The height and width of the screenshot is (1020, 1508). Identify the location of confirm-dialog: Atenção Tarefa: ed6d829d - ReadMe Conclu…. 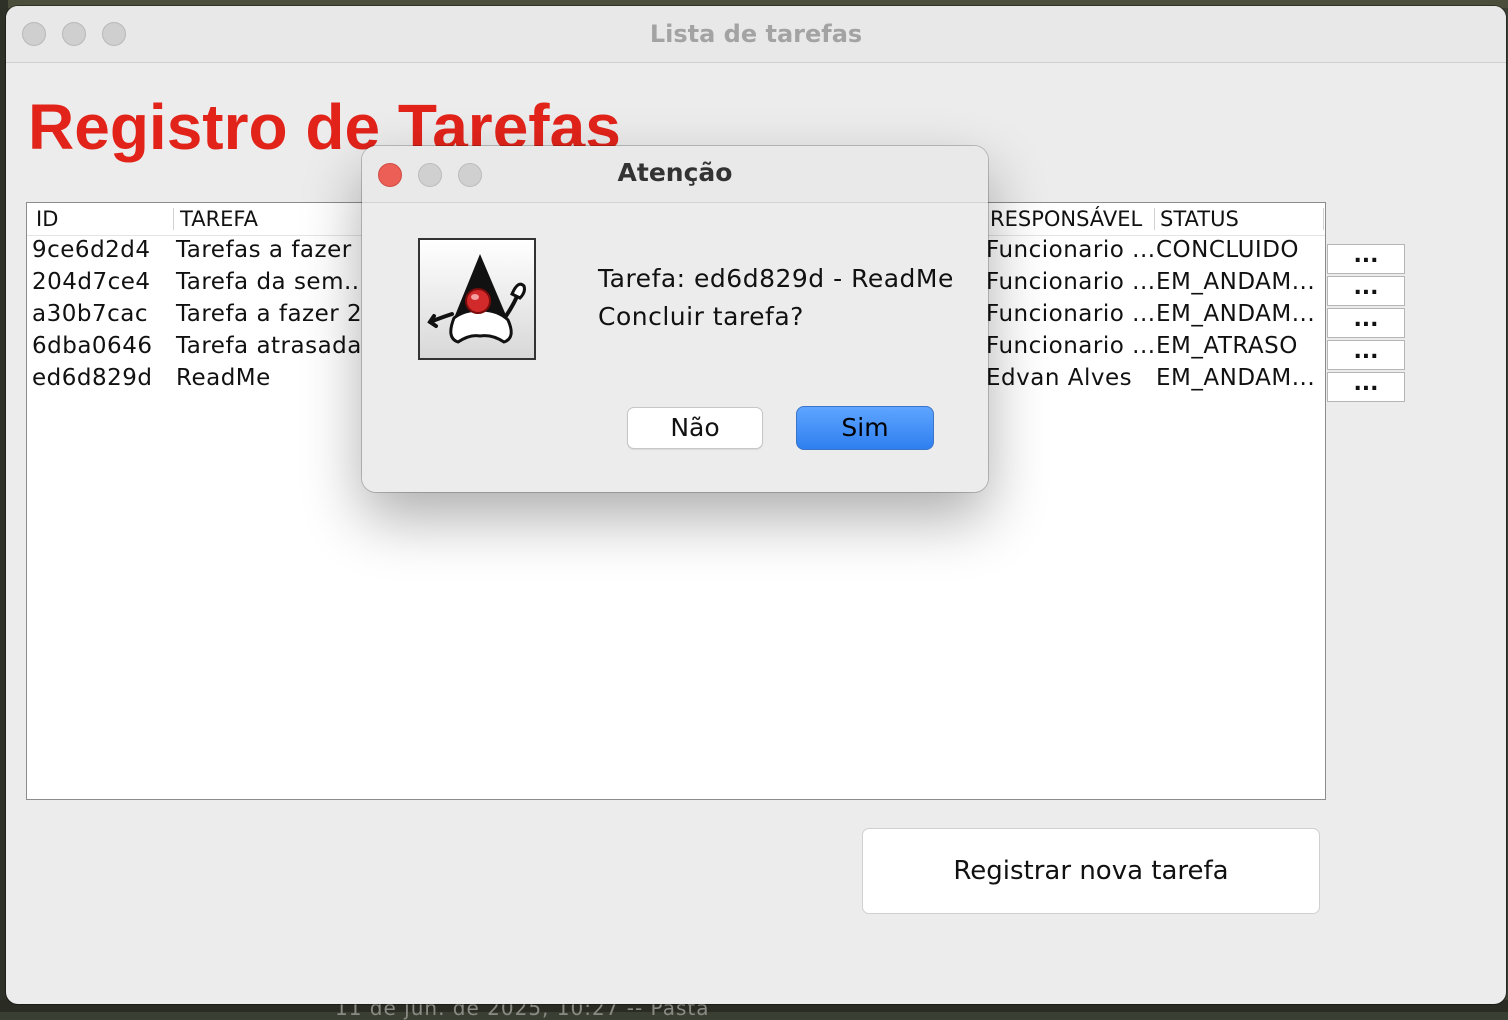
(675, 319).